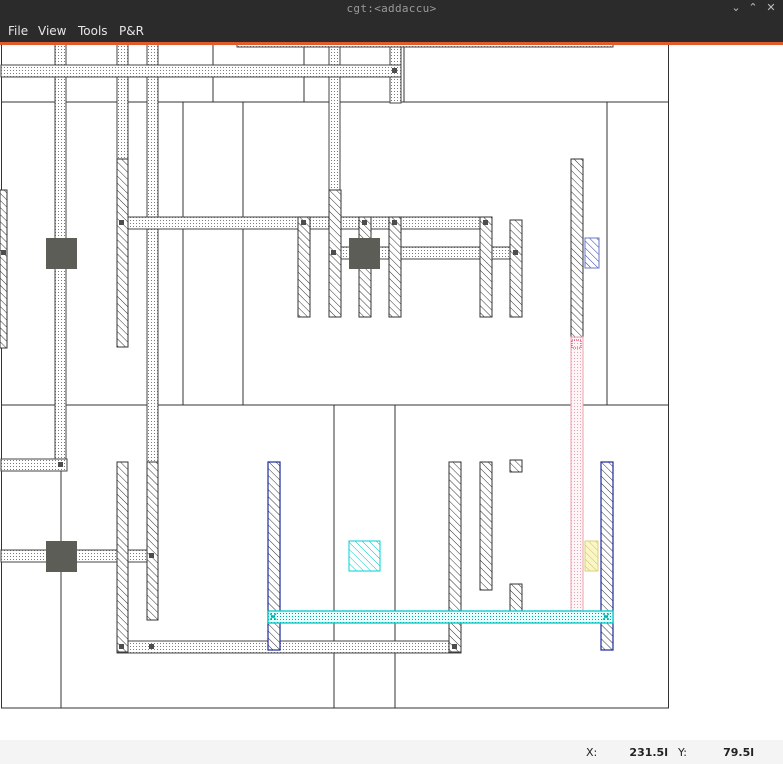  What do you see at coordinates (738, 752) in the screenshot?
I see `y-coord-value: 79.5l` at bounding box center [738, 752].